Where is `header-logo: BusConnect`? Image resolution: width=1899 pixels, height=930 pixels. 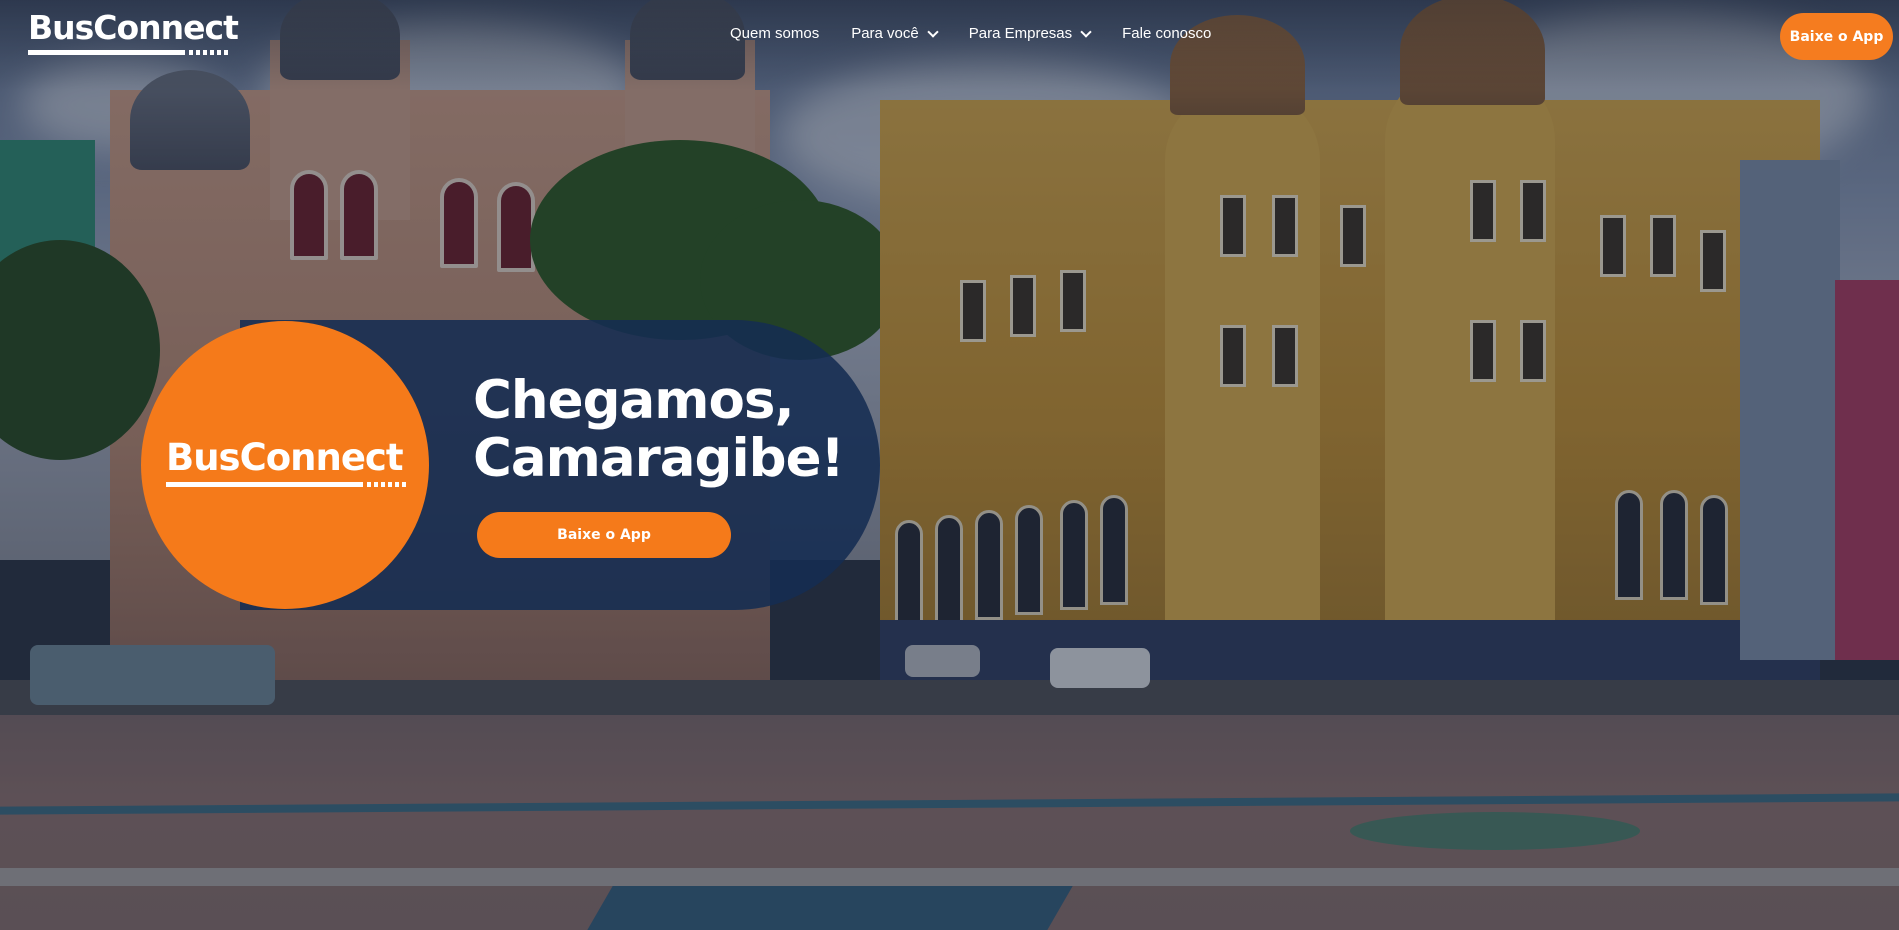
header-logo: BusConnect is located at coordinates (133, 33).